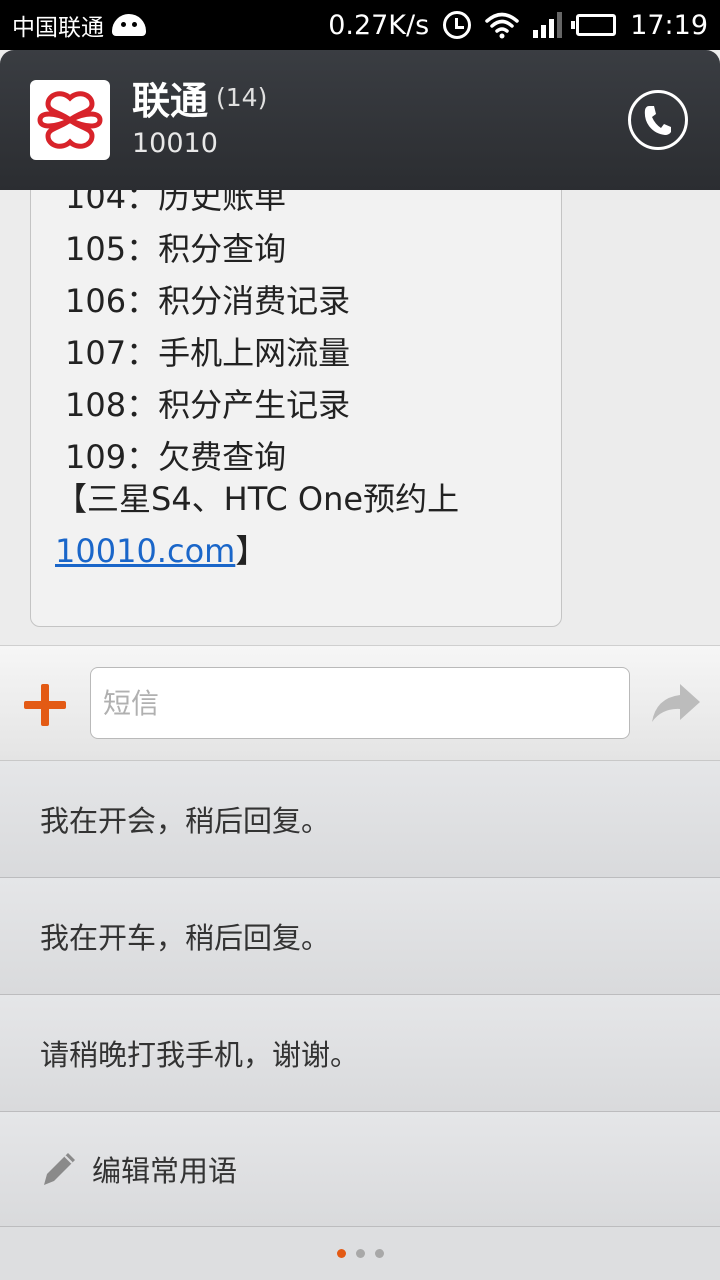 The image size is (720, 1280). What do you see at coordinates (548, 25) in the screenshot?
I see `signal-strength-icon` at bounding box center [548, 25].